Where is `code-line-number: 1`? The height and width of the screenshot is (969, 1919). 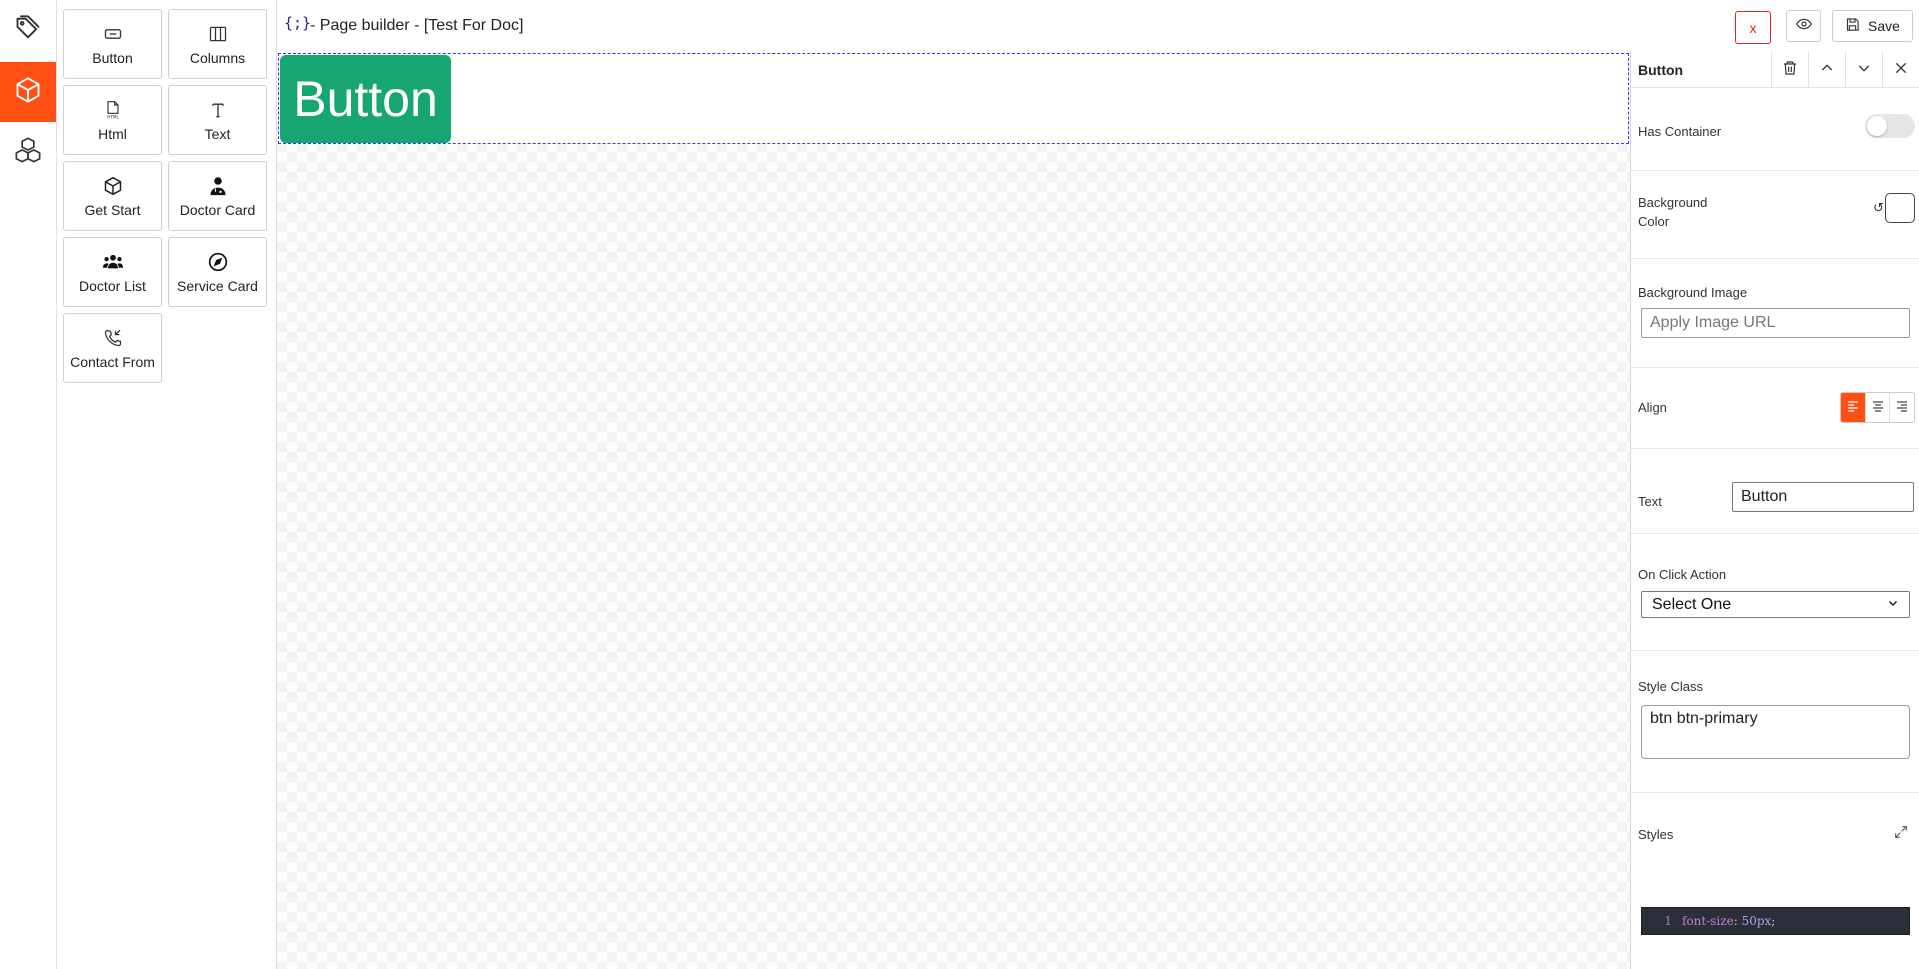 code-line-number: 1 is located at coordinates (1668, 921).